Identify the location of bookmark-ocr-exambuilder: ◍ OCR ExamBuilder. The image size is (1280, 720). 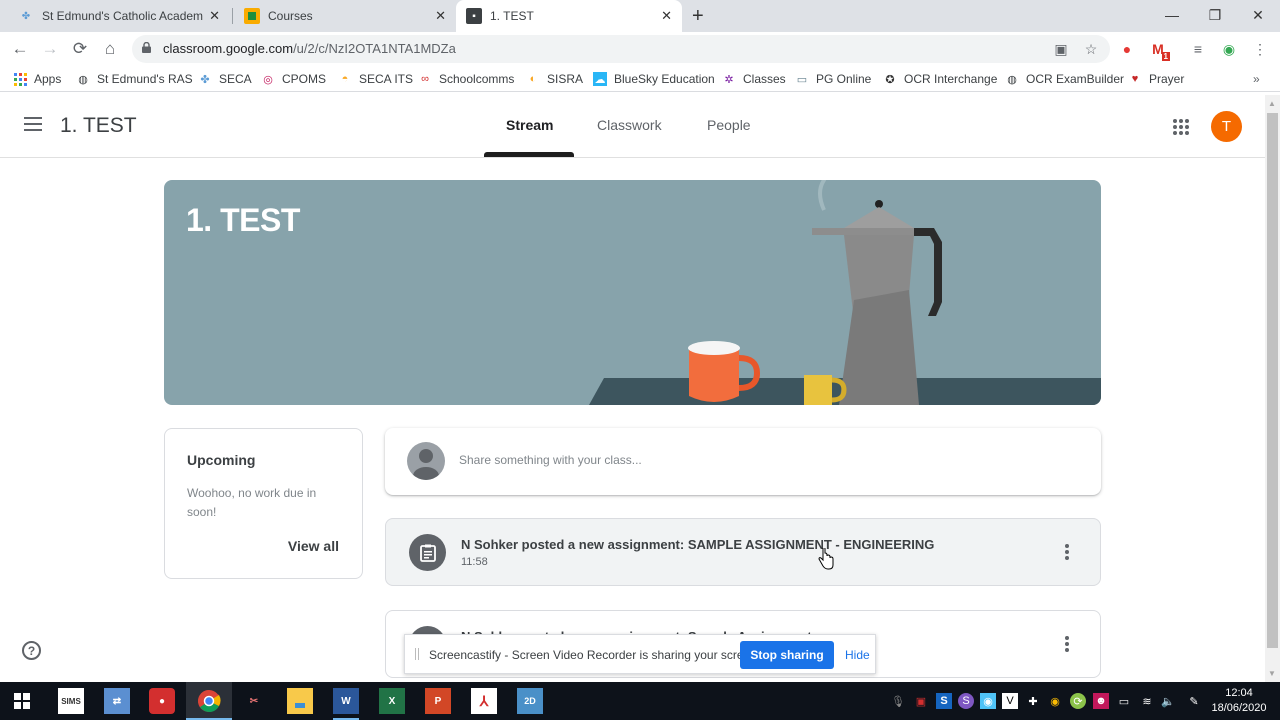
(1064, 79).